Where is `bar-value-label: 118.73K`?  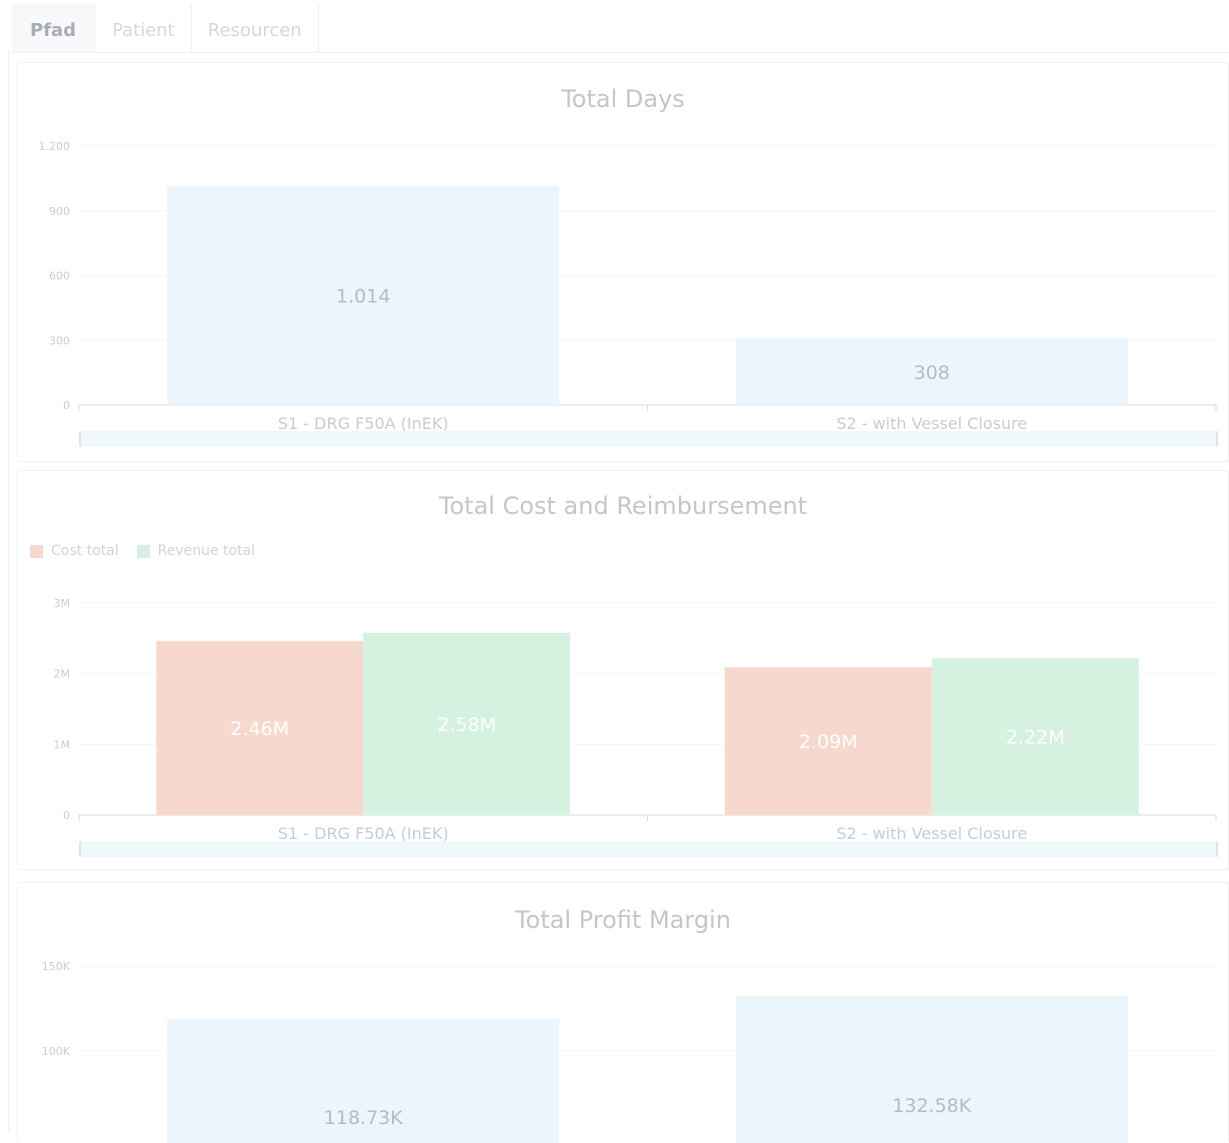
bar-value-label: 118.73K is located at coordinates (363, 1118).